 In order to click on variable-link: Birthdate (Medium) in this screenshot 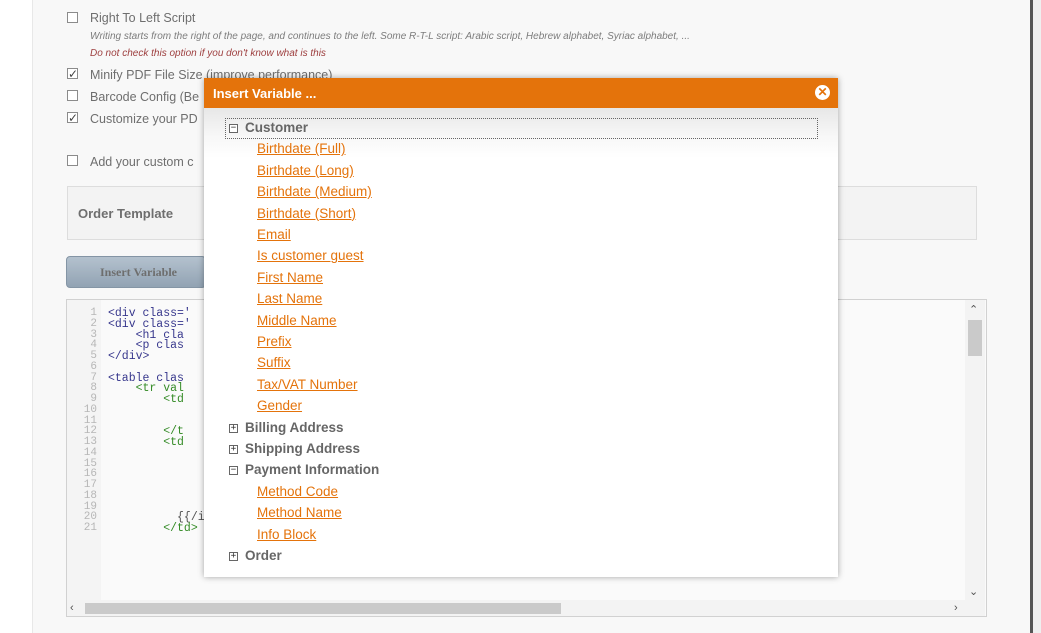, I will do `click(314, 191)`.